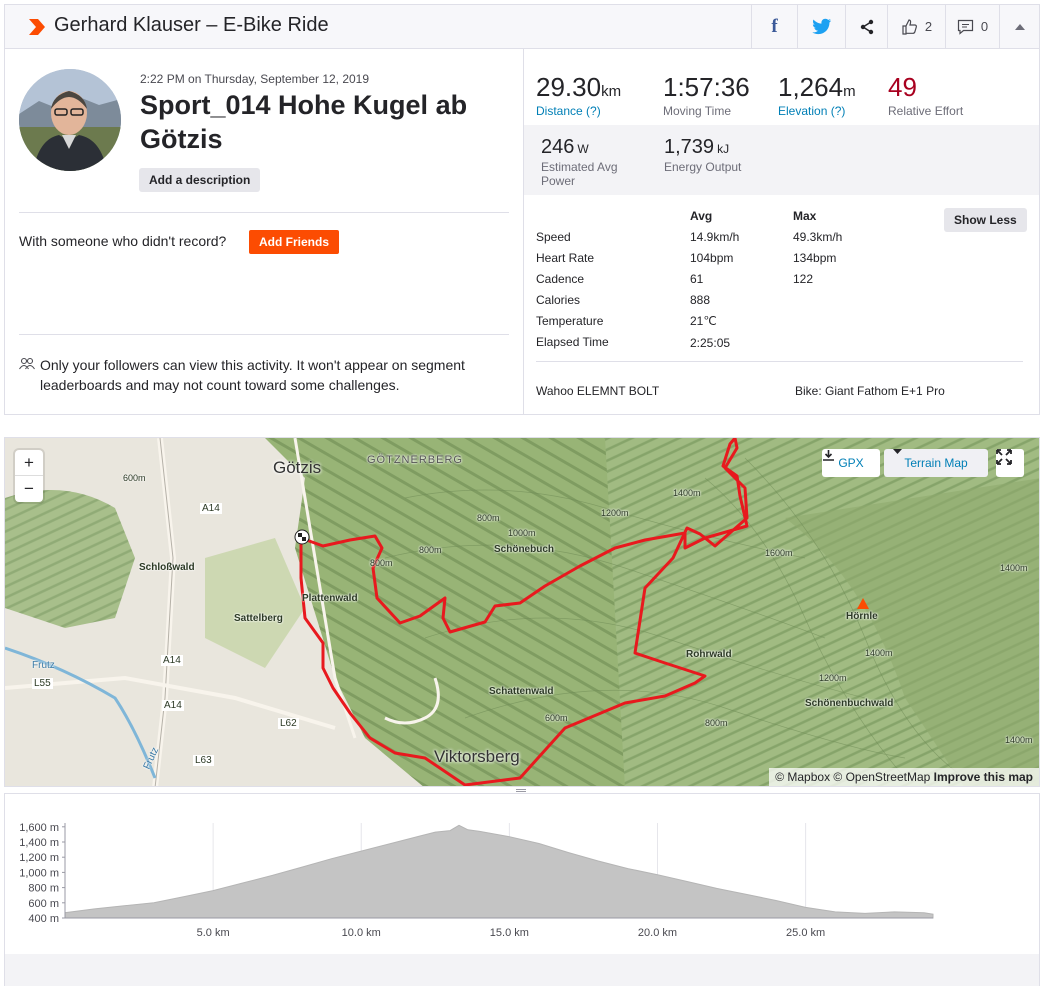 Image resolution: width=1045 pixels, height=991 pixels. What do you see at coordinates (29, 489) in the screenshot?
I see `zoom-out-button: −` at bounding box center [29, 489].